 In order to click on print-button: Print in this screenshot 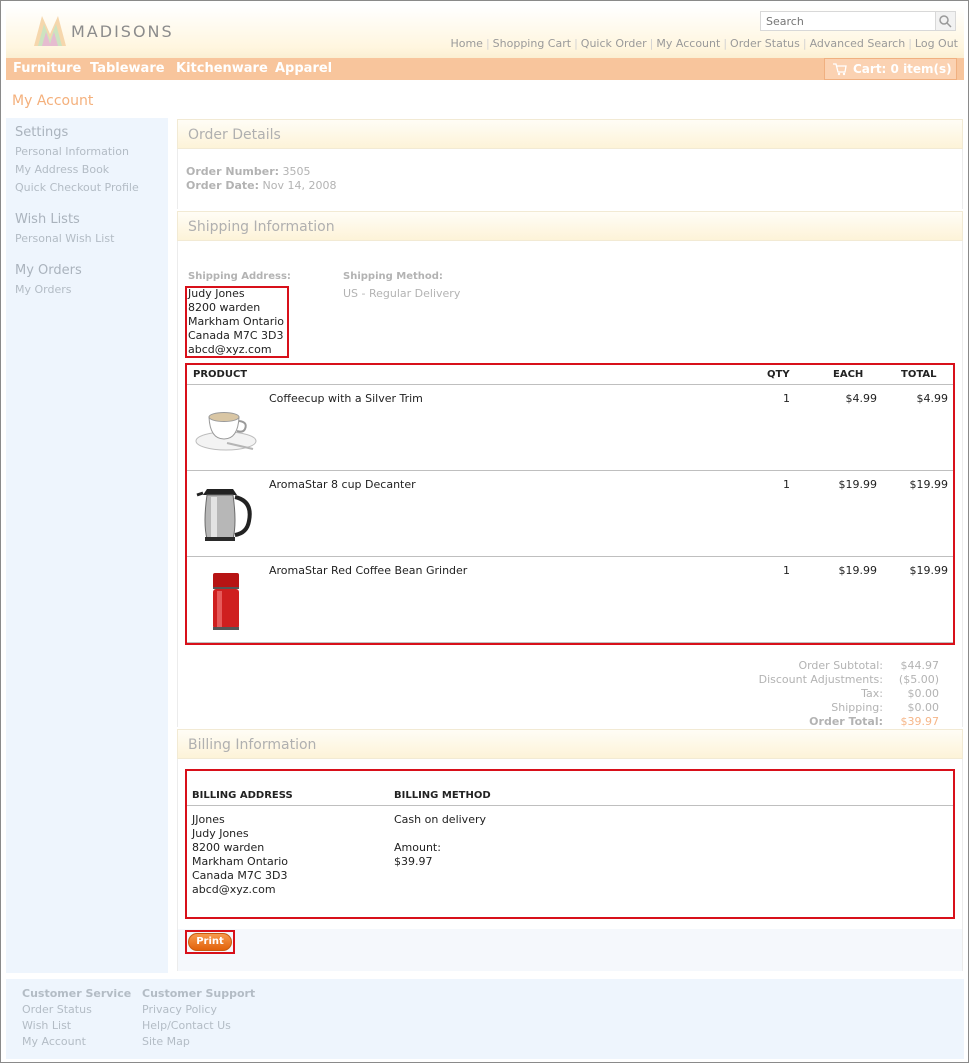, I will do `click(210, 942)`.